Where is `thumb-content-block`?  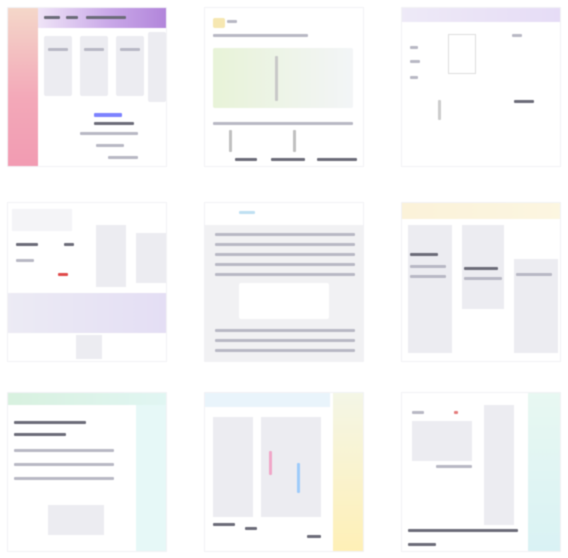
thumb-content-block is located at coordinates (283, 78).